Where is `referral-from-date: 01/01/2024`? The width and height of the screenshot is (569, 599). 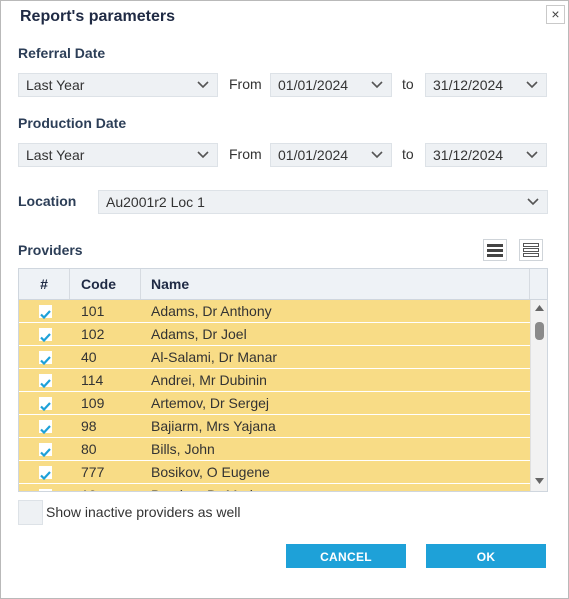
referral-from-date: 01/01/2024 is located at coordinates (331, 85).